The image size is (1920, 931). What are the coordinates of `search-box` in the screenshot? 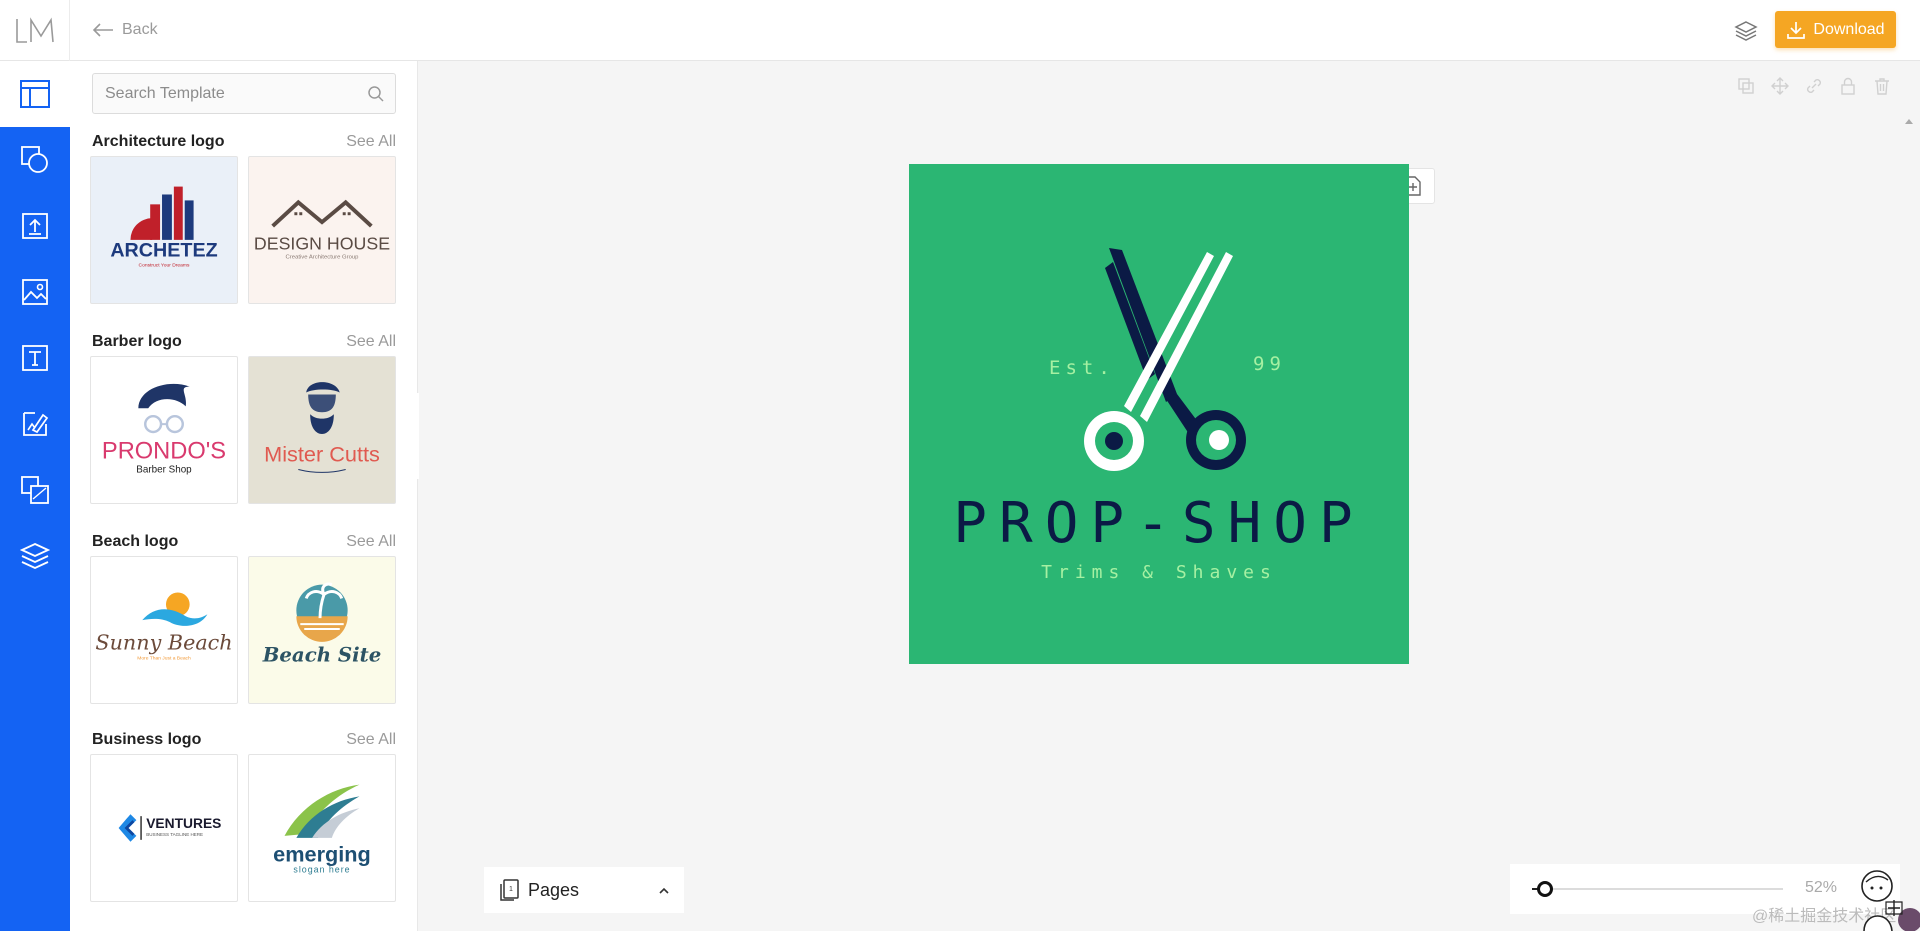 It's located at (244, 93).